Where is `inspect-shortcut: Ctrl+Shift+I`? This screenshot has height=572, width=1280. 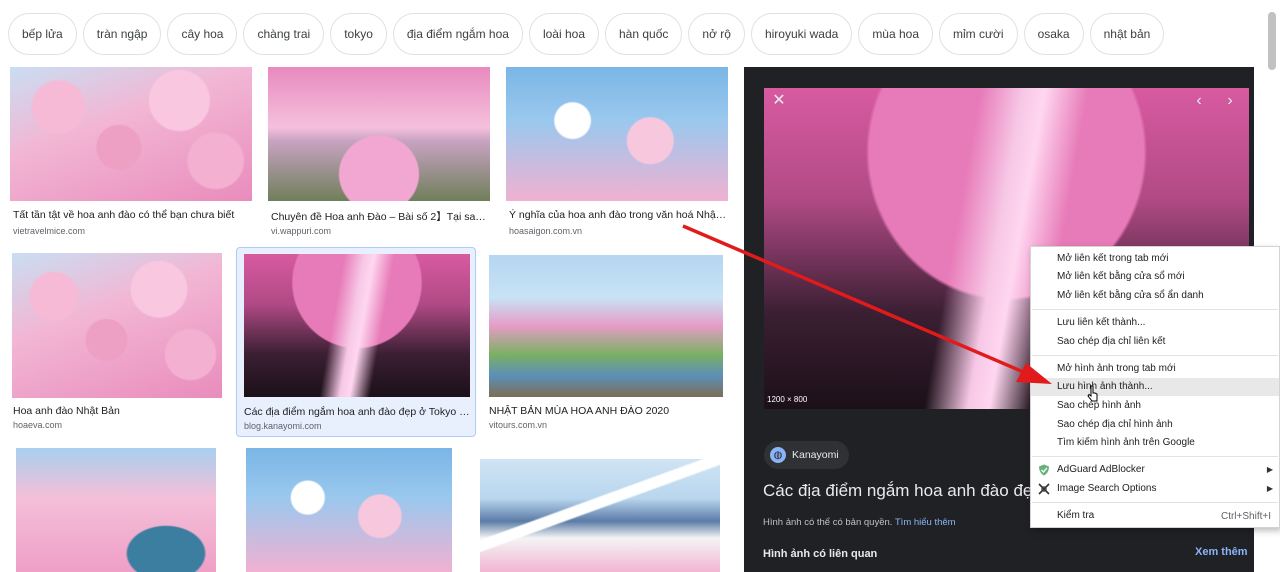
inspect-shortcut: Ctrl+Shift+I is located at coordinates (1245, 516).